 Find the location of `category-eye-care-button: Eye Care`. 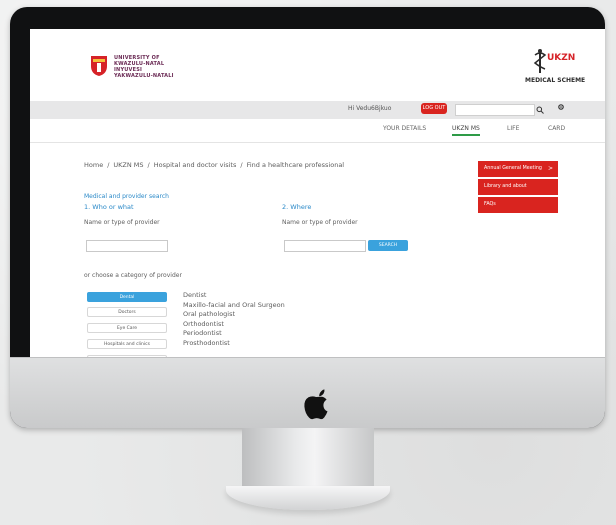

category-eye-care-button: Eye Care is located at coordinates (127, 328).